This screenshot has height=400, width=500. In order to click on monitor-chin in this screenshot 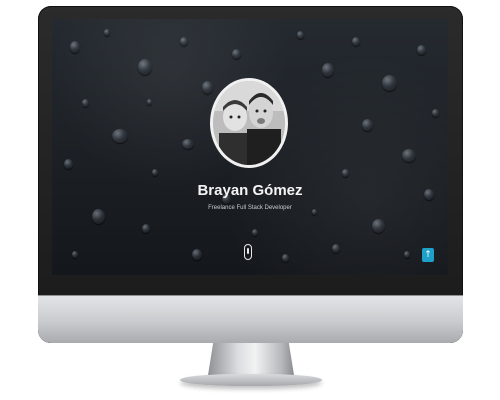, I will do `click(250, 319)`.